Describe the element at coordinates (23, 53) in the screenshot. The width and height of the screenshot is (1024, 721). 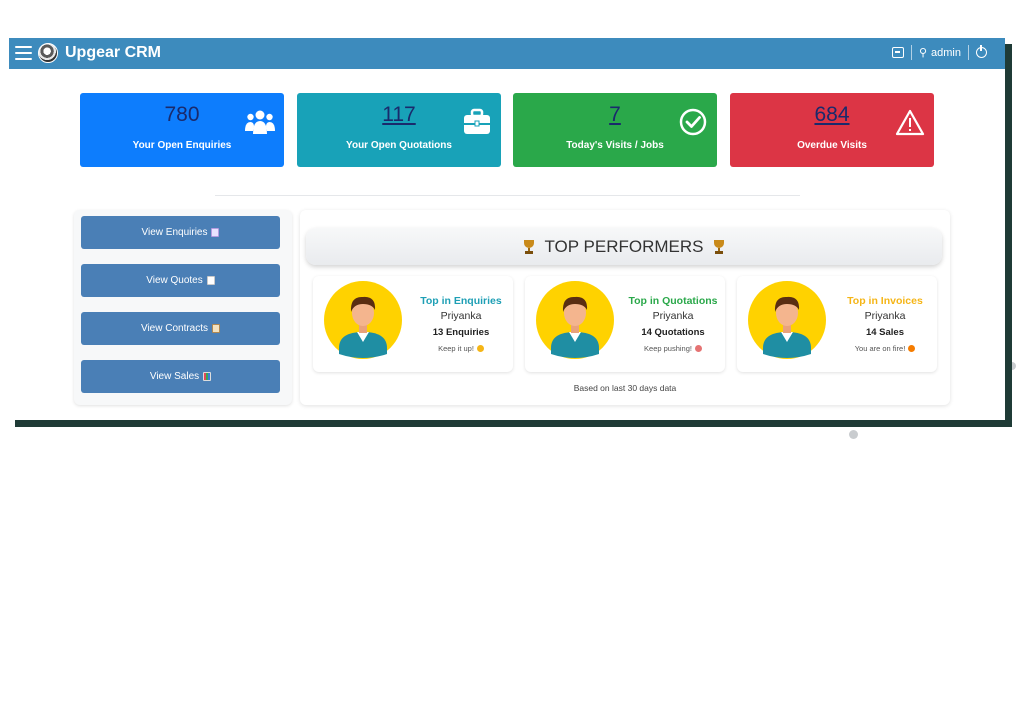
I see `menu-icon` at that location.